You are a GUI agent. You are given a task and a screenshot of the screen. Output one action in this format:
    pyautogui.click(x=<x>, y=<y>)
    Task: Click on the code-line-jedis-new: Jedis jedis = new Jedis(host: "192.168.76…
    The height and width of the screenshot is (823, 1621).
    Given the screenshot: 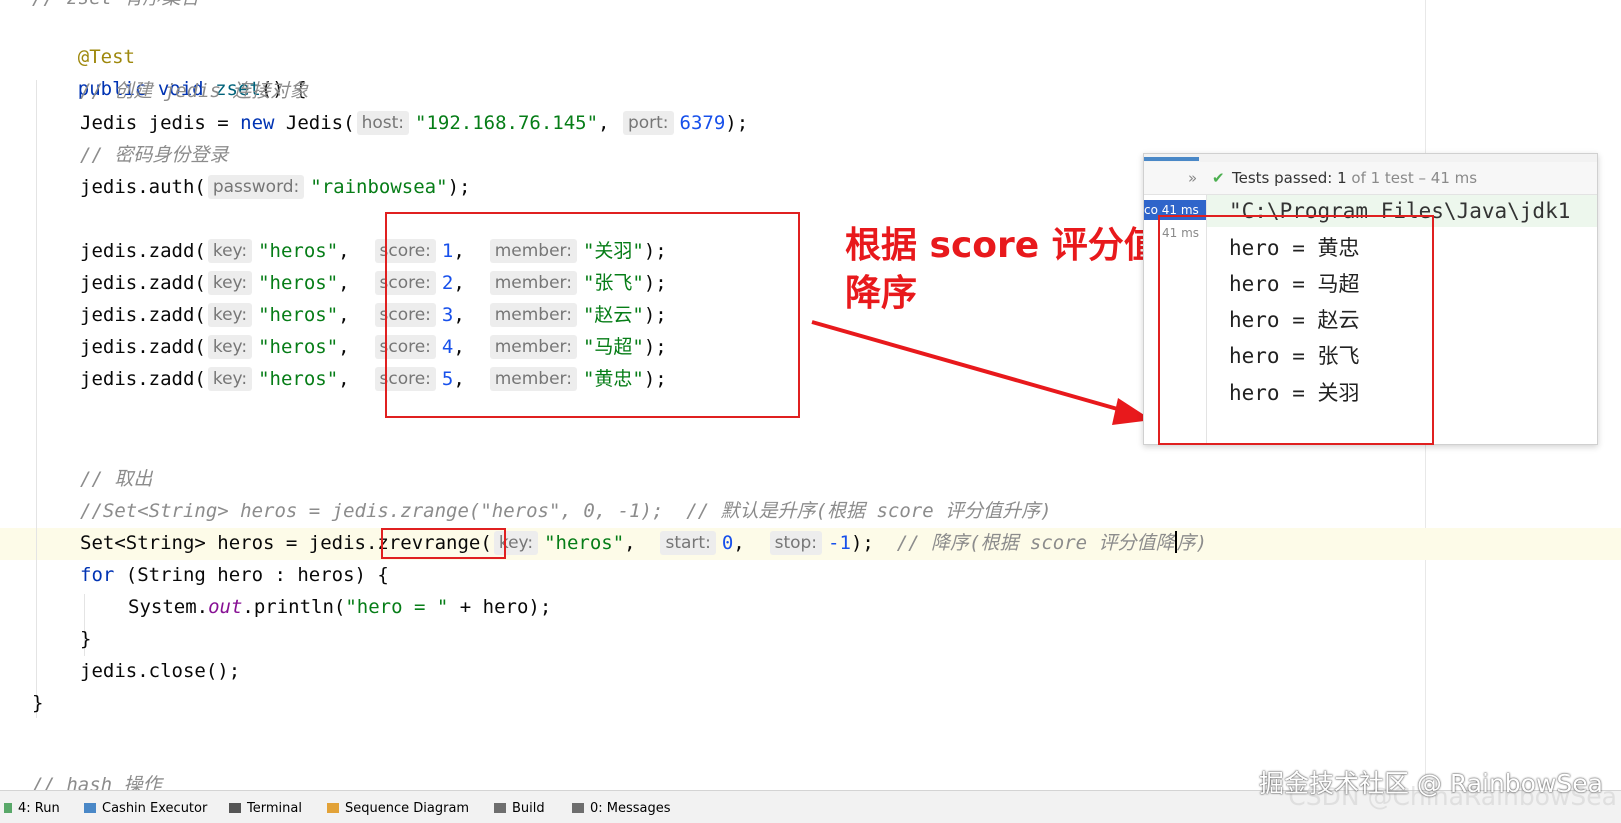 What is the action you would take?
    pyautogui.click(x=414, y=123)
    